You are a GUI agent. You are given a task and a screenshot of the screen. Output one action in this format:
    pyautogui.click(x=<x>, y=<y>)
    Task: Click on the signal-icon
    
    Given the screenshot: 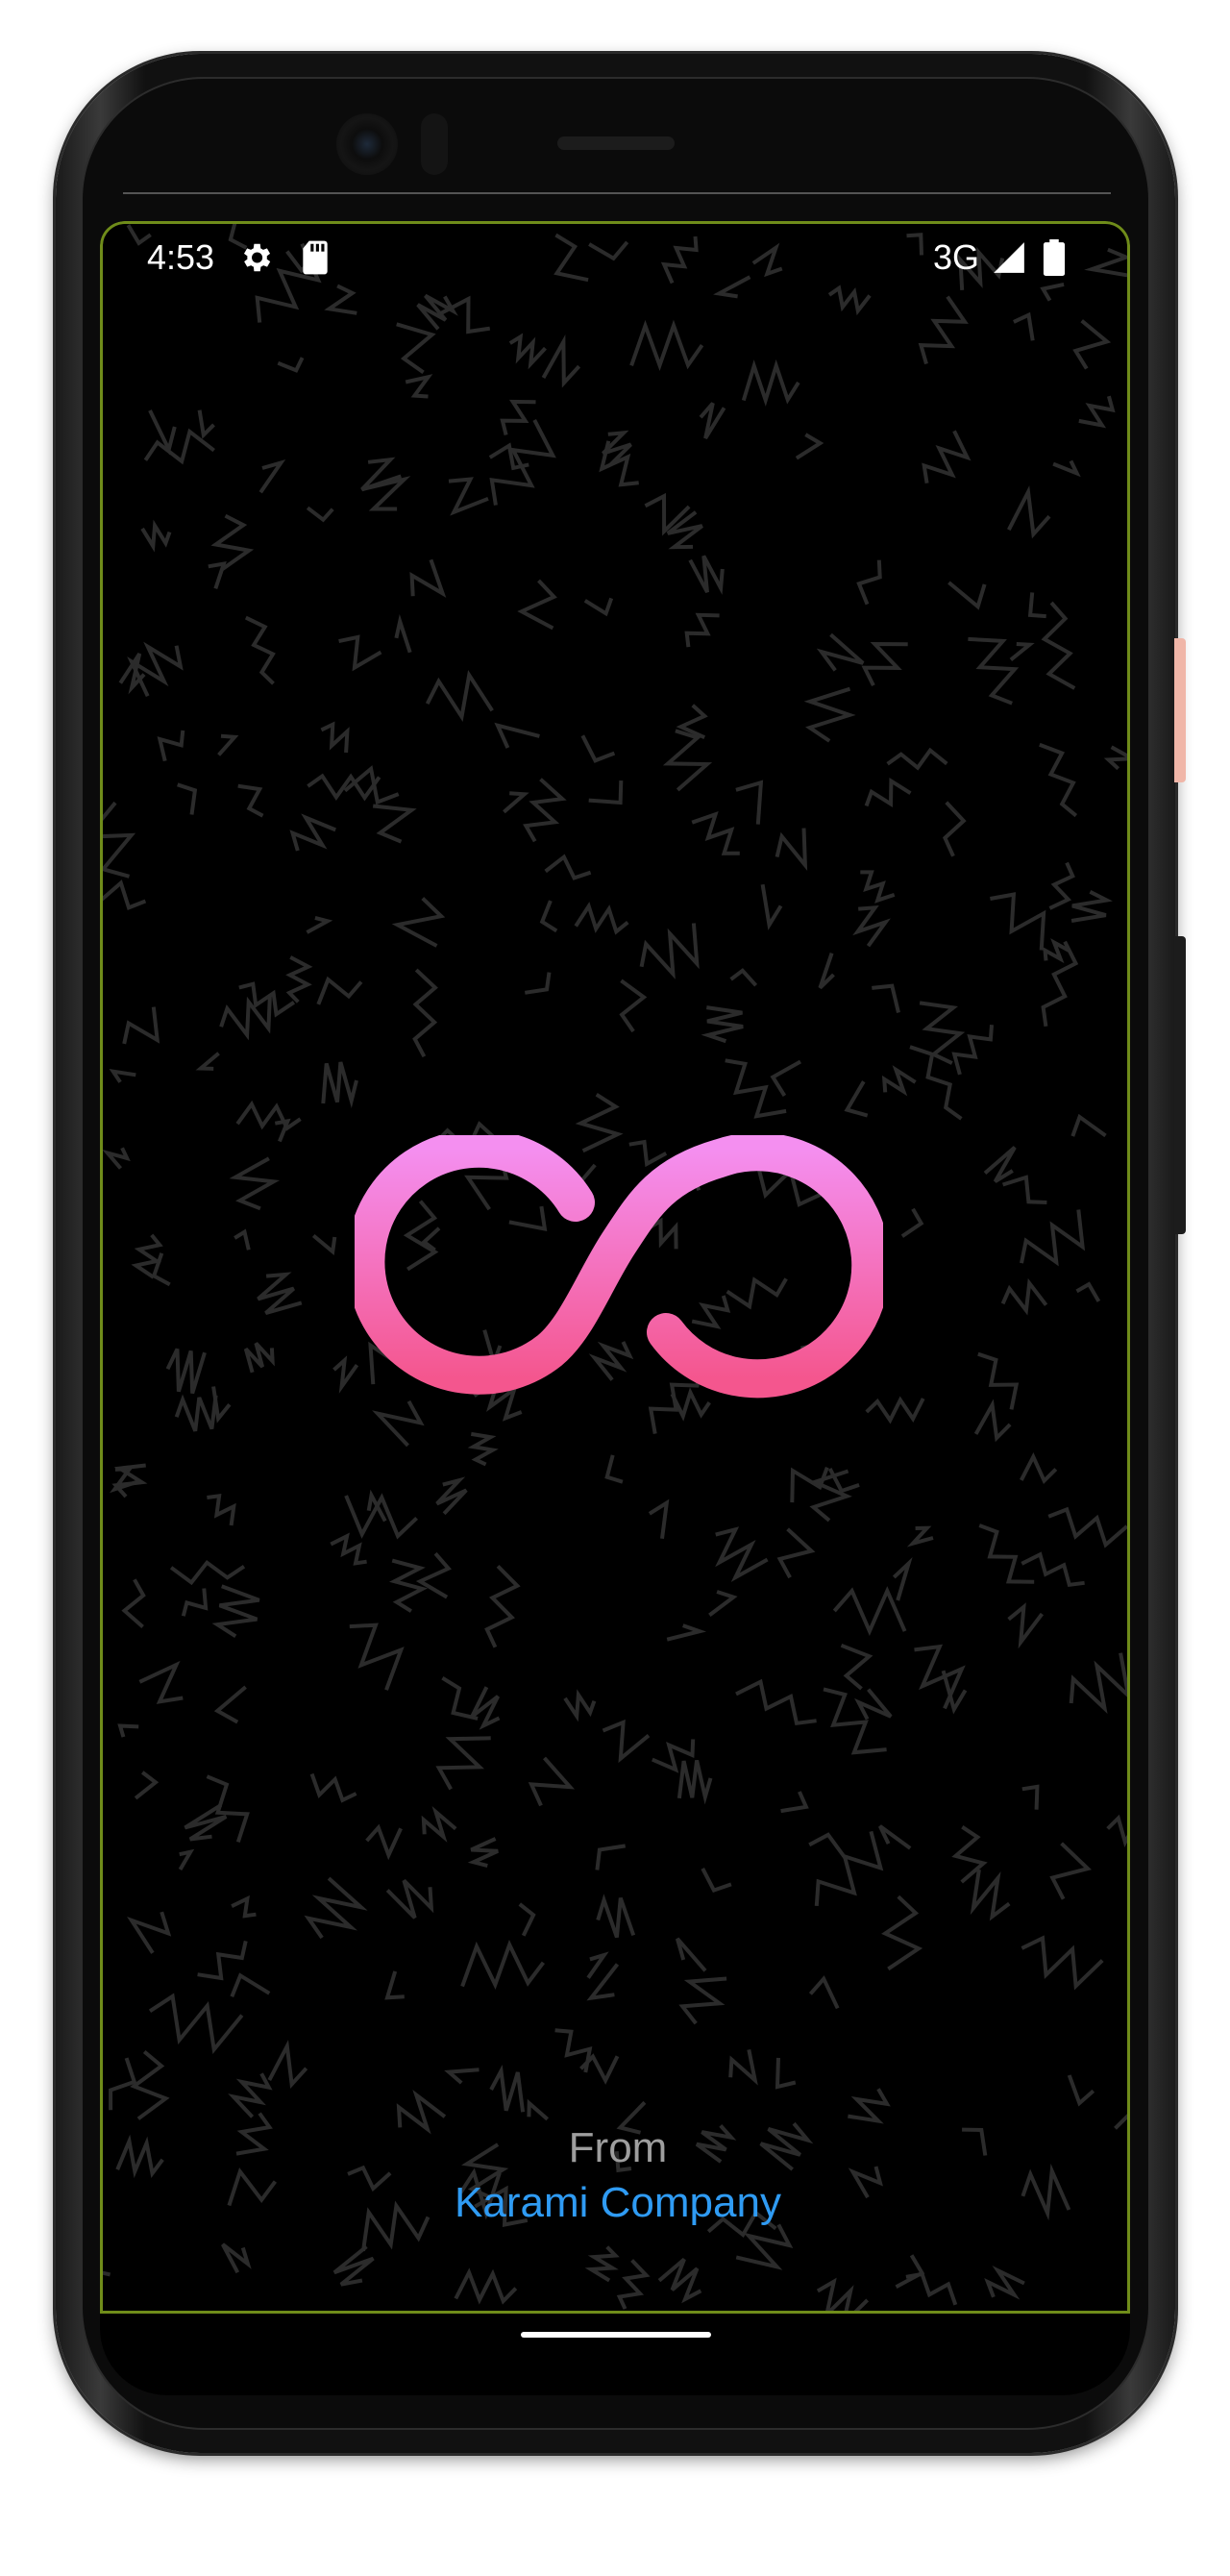 What is the action you would take?
    pyautogui.click(x=1009, y=262)
    